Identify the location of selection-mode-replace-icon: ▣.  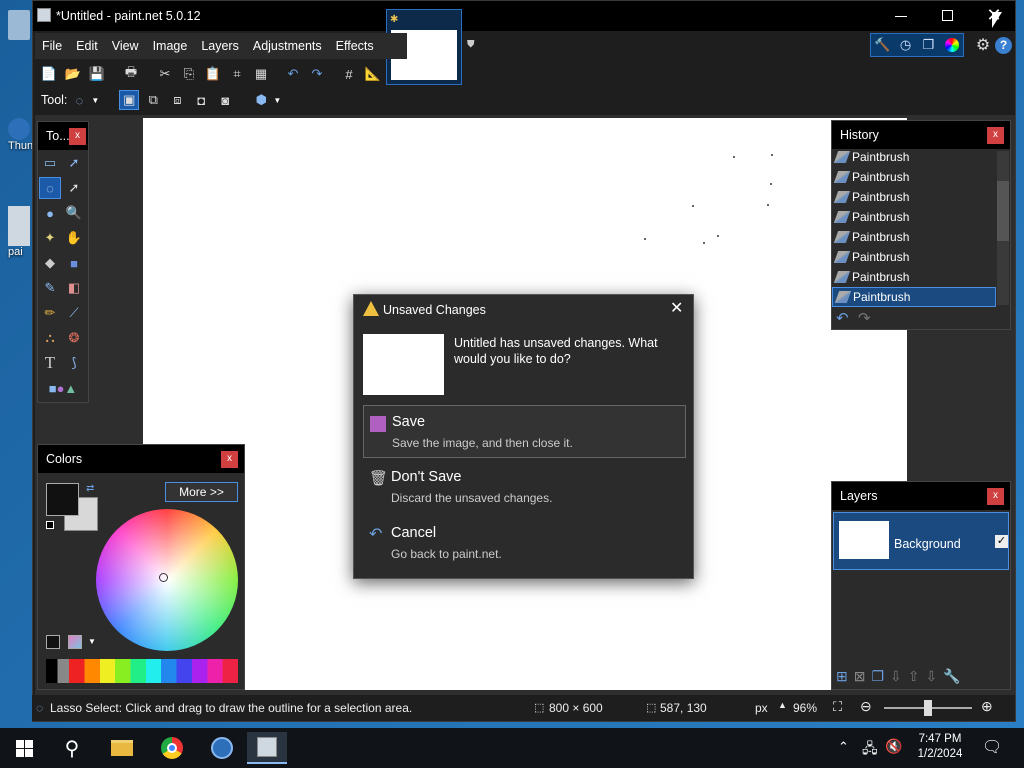
(129, 100).